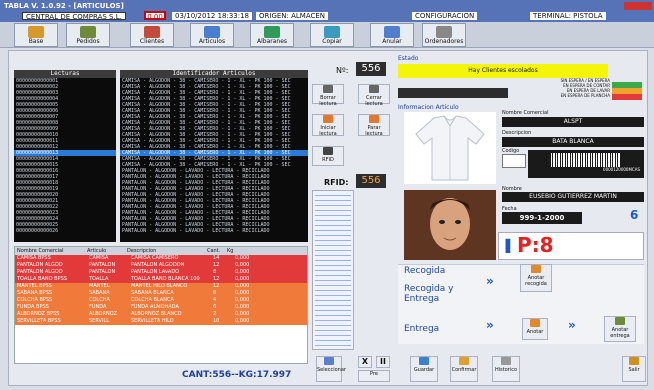 This screenshot has width=654, height=390. What do you see at coordinates (328, 119) in the screenshot?
I see `play-icon` at bounding box center [328, 119].